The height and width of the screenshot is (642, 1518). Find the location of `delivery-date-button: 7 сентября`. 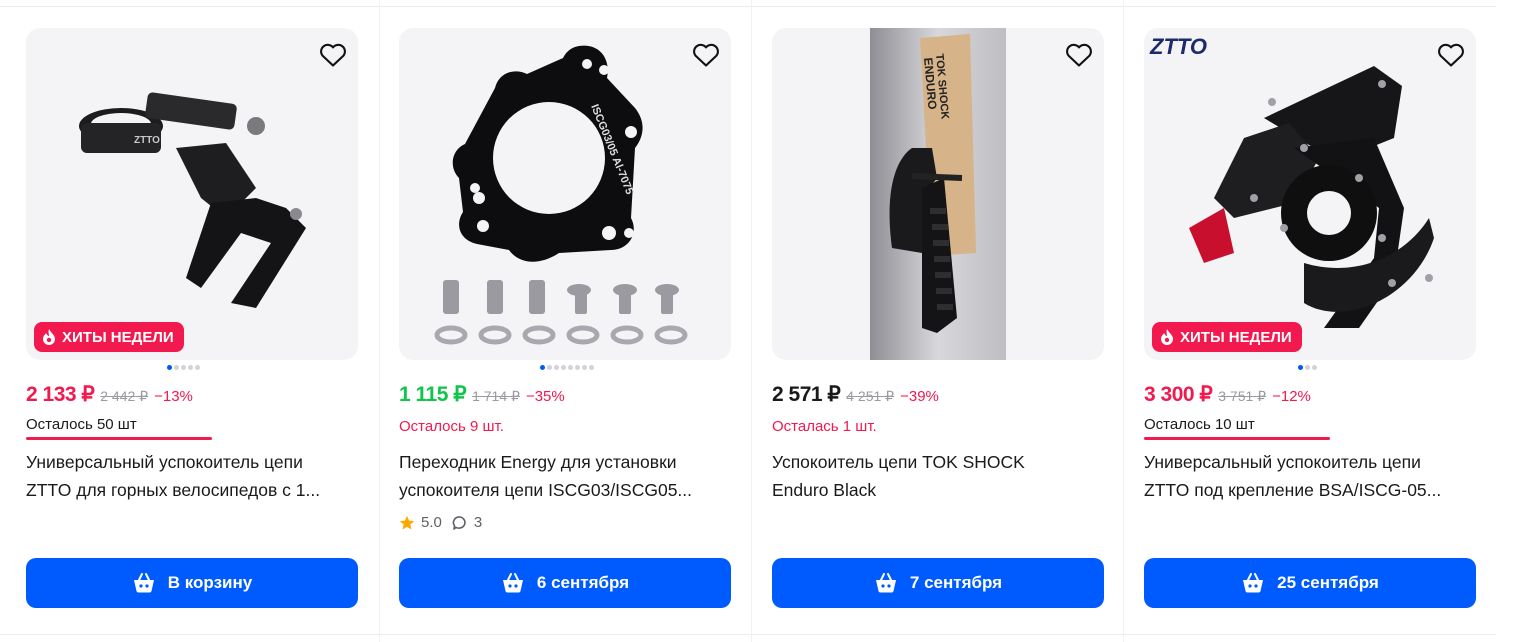

delivery-date-button: 7 сентября is located at coordinates (938, 583).